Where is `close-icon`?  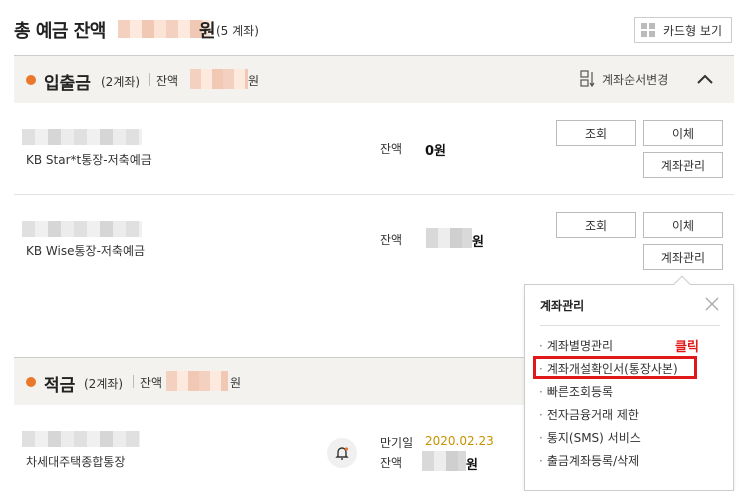
close-icon is located at coordinates (712, 304).